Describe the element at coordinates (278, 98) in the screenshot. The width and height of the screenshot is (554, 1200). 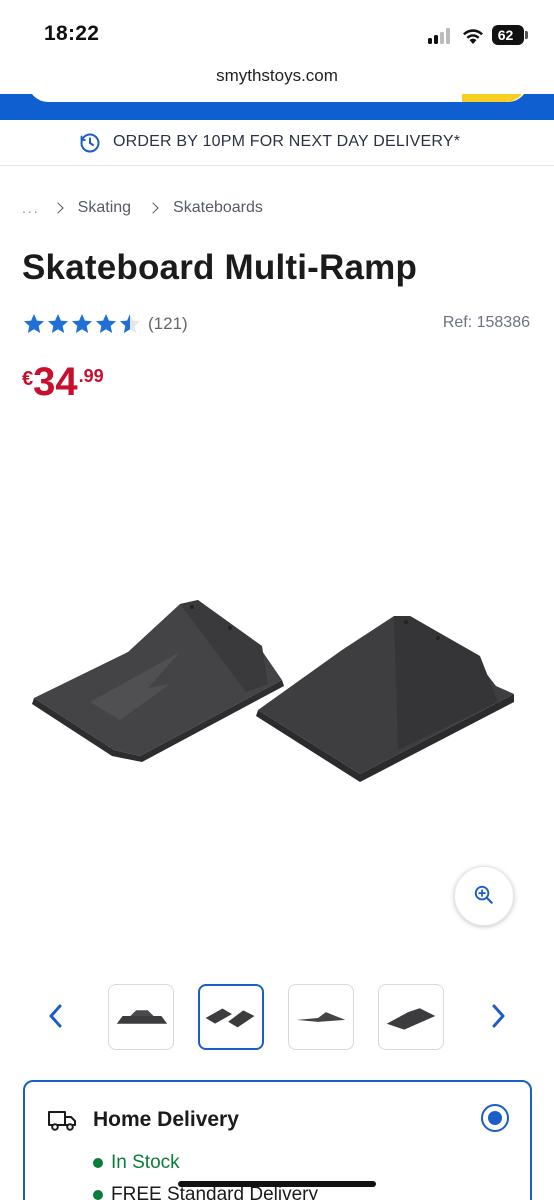
I see `search-bar` at that location.